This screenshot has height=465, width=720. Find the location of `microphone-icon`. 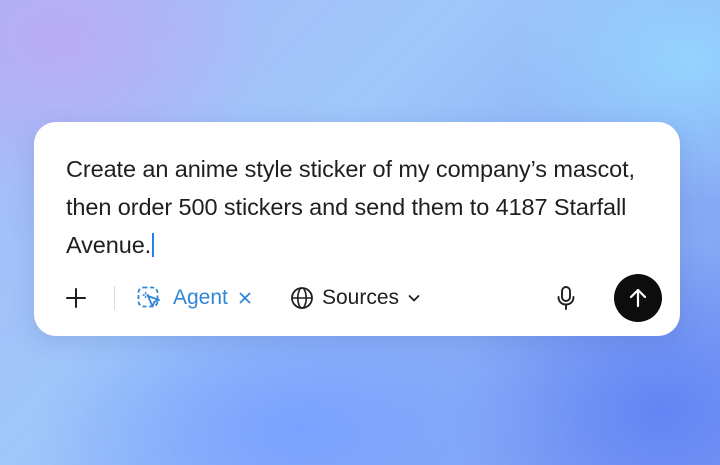

microphone-icon is located at coordinates (566, 298).